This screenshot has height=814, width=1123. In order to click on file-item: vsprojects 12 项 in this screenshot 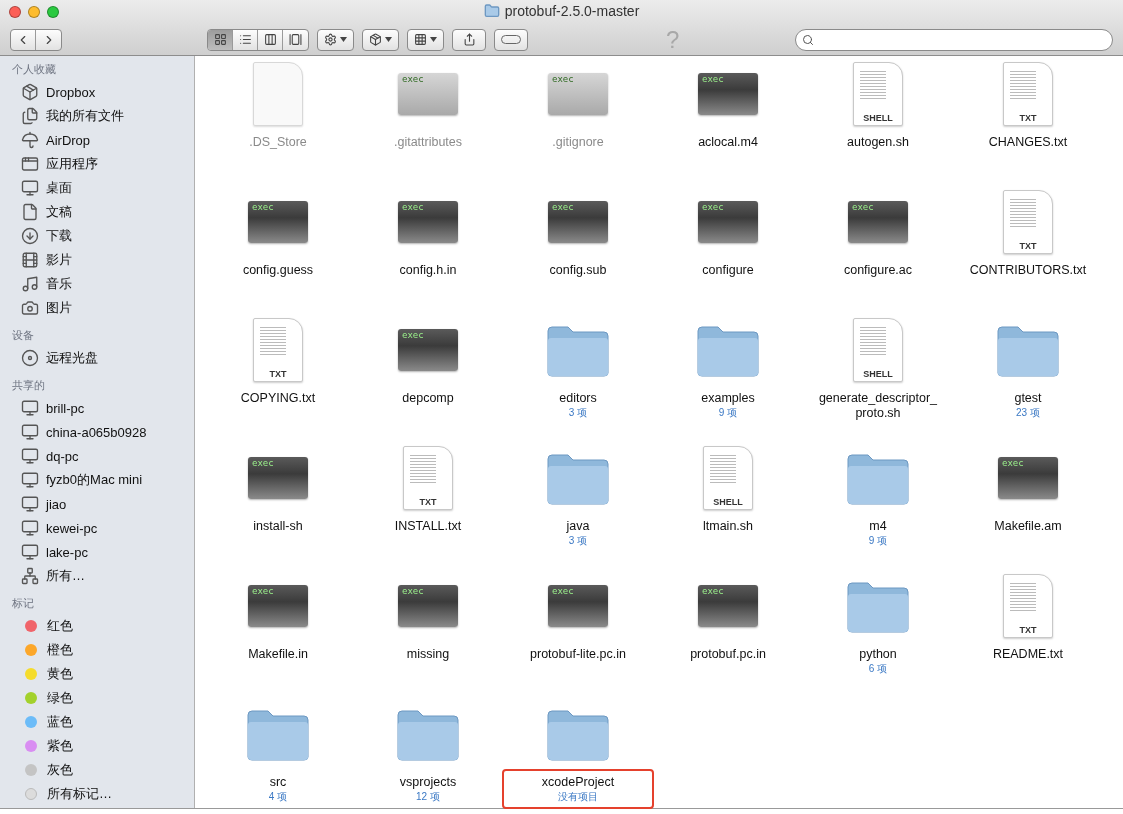, I will do `click(428, 755)`.